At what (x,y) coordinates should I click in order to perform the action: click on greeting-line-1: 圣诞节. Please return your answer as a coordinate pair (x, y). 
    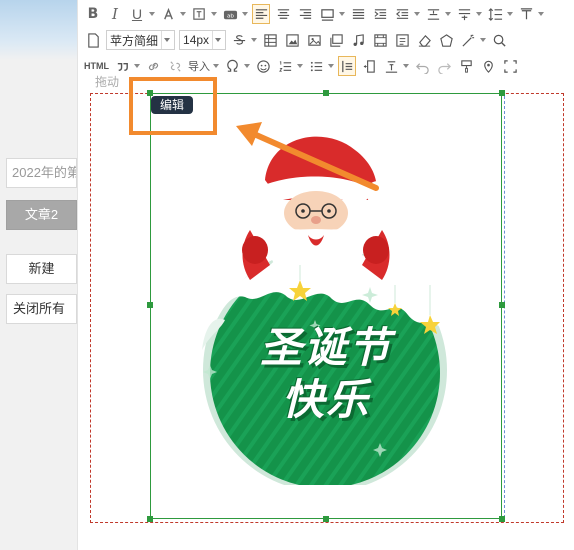
    Looking at the image, I should click on (325, 347).